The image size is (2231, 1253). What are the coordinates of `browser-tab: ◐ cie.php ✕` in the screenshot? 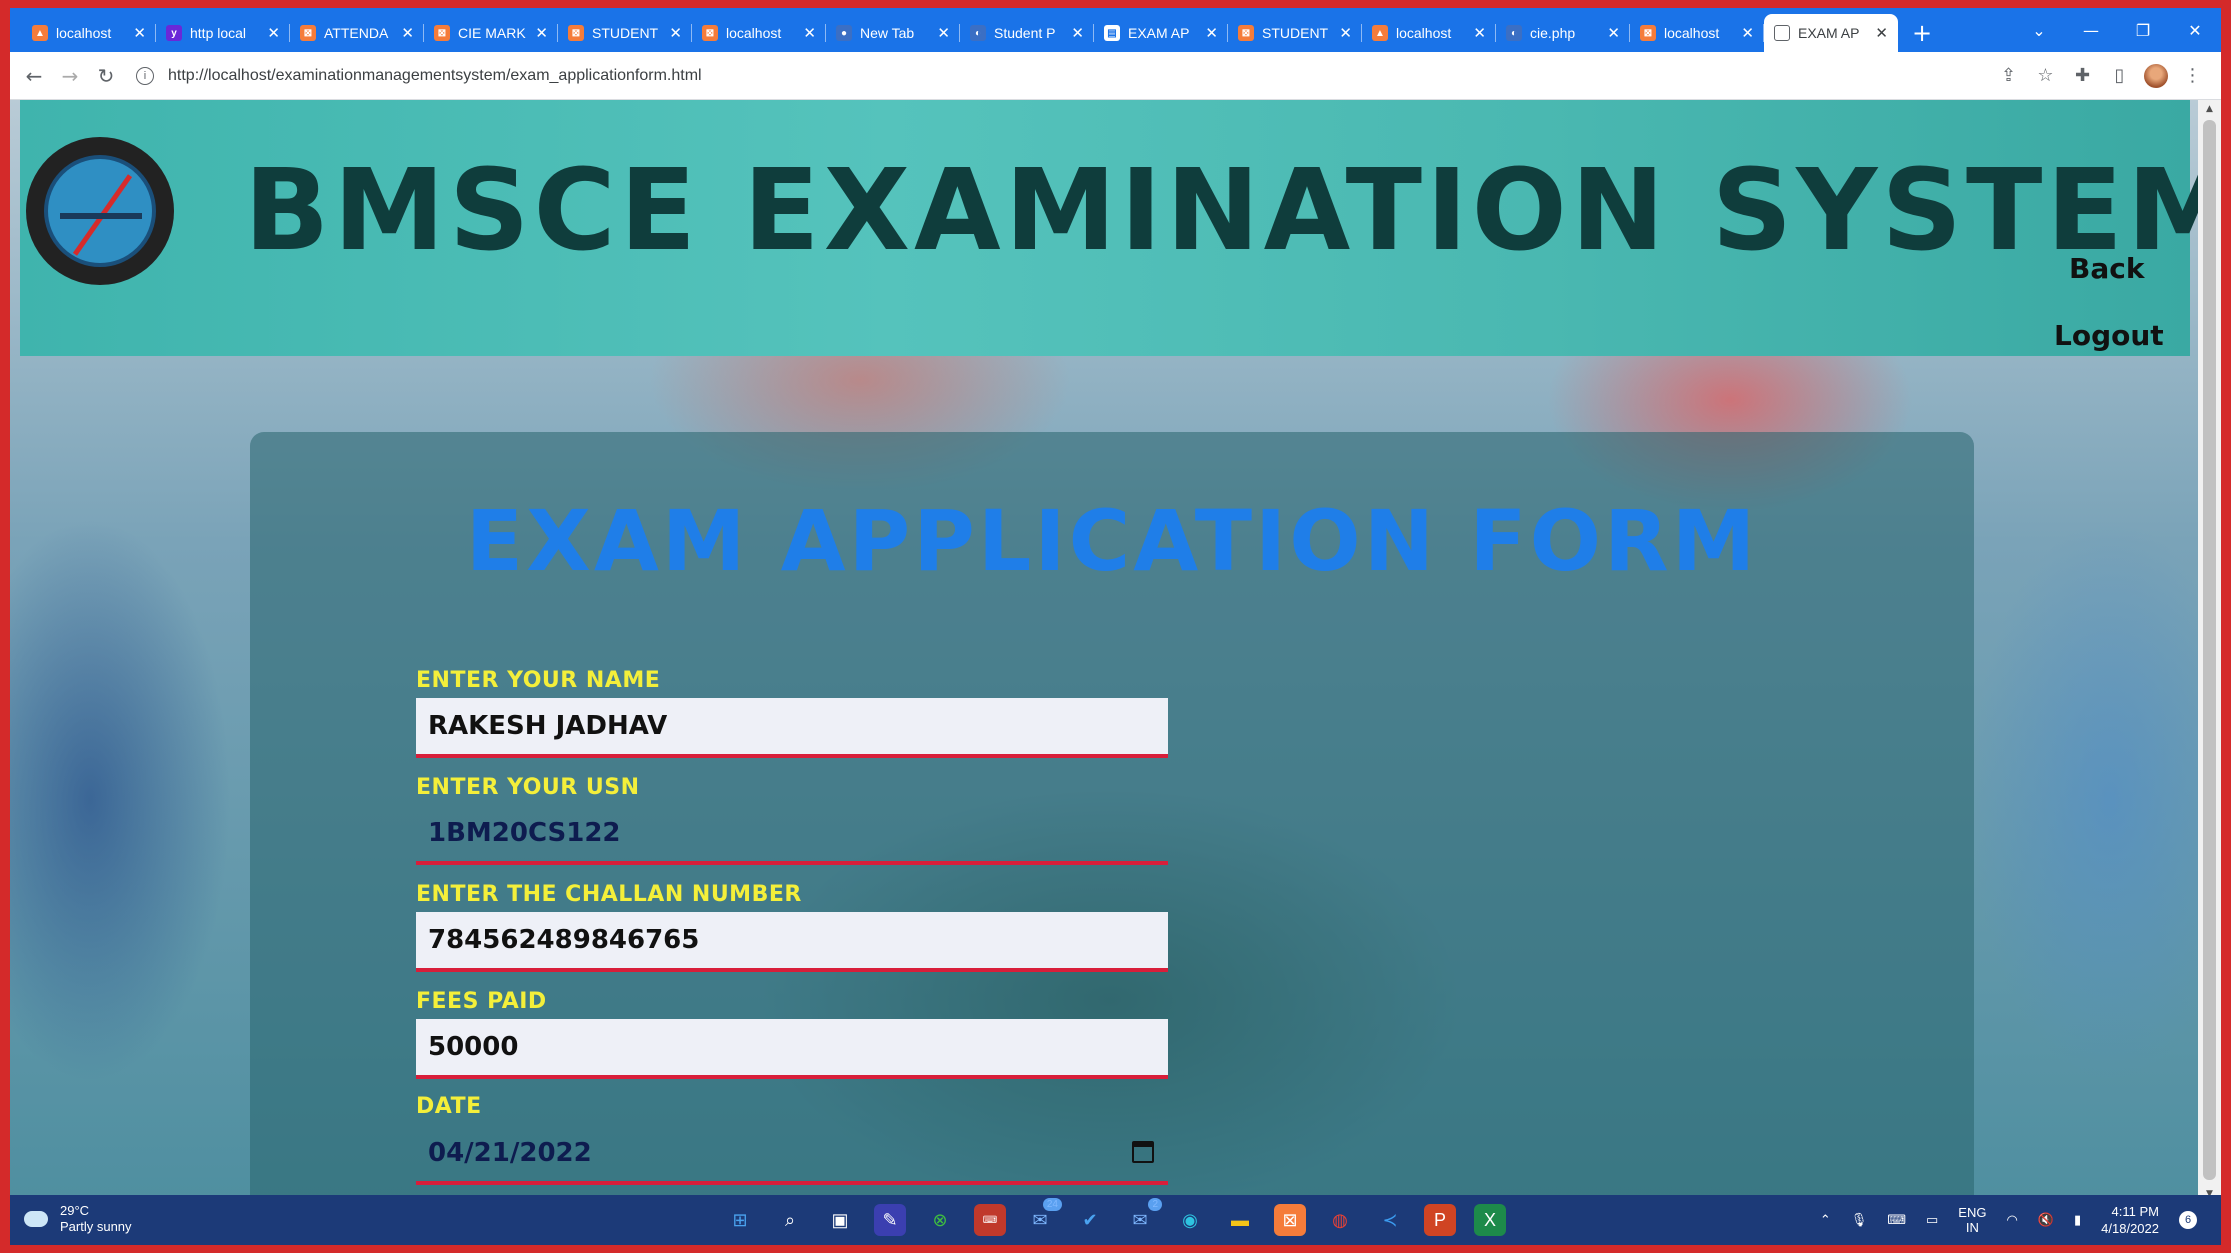 It's located at (1563, 33).